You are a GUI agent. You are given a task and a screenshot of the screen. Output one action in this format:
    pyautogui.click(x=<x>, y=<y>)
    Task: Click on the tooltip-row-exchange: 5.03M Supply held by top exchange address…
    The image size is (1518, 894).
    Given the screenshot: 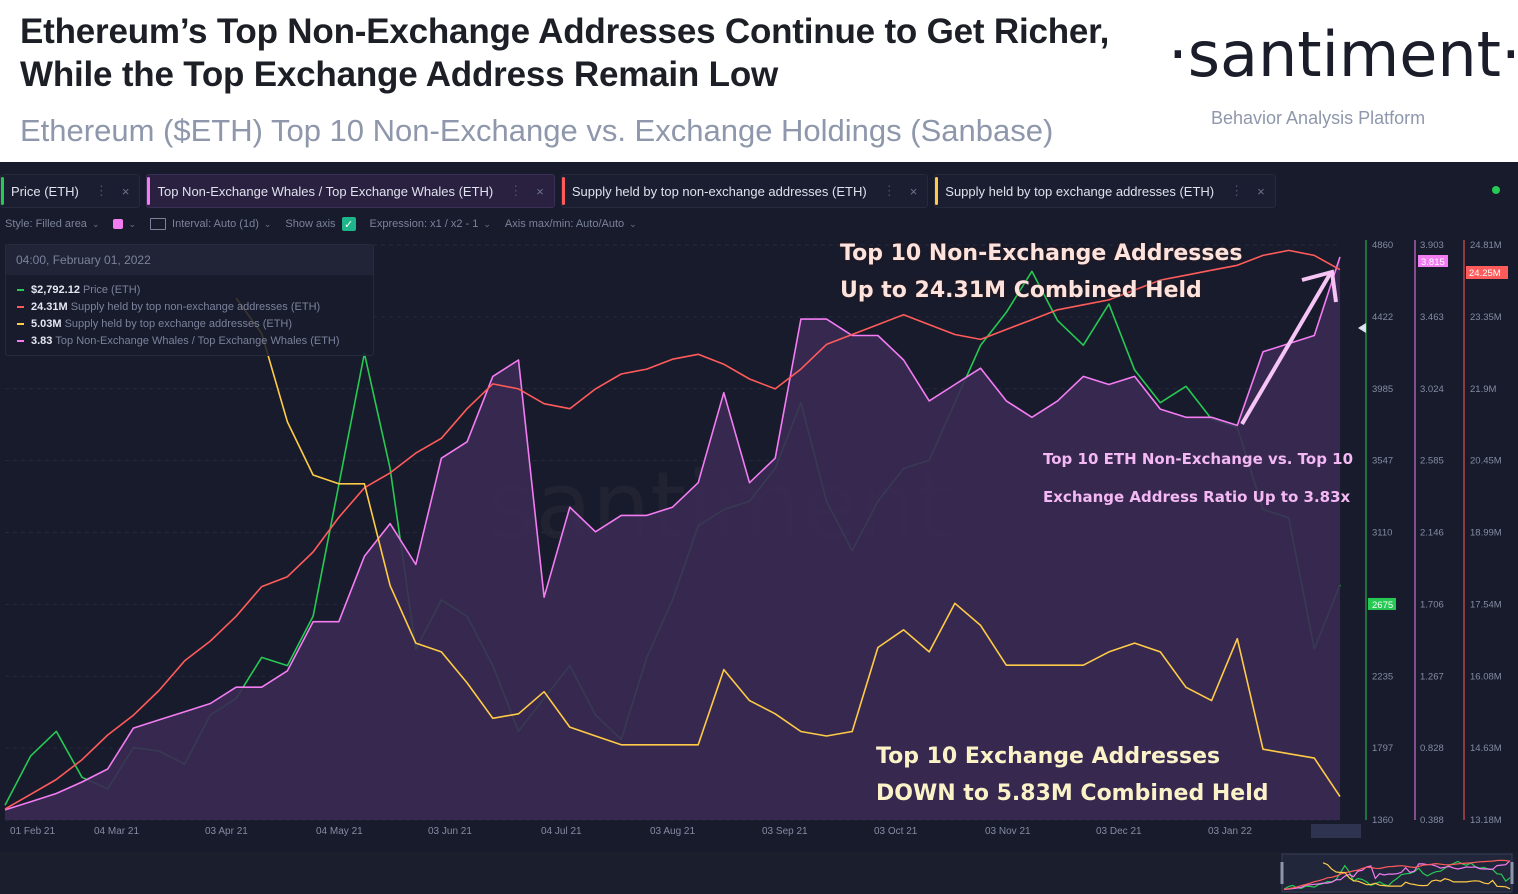 What is the action you would take?
    pyautogui.click(x=189, y=323)
    